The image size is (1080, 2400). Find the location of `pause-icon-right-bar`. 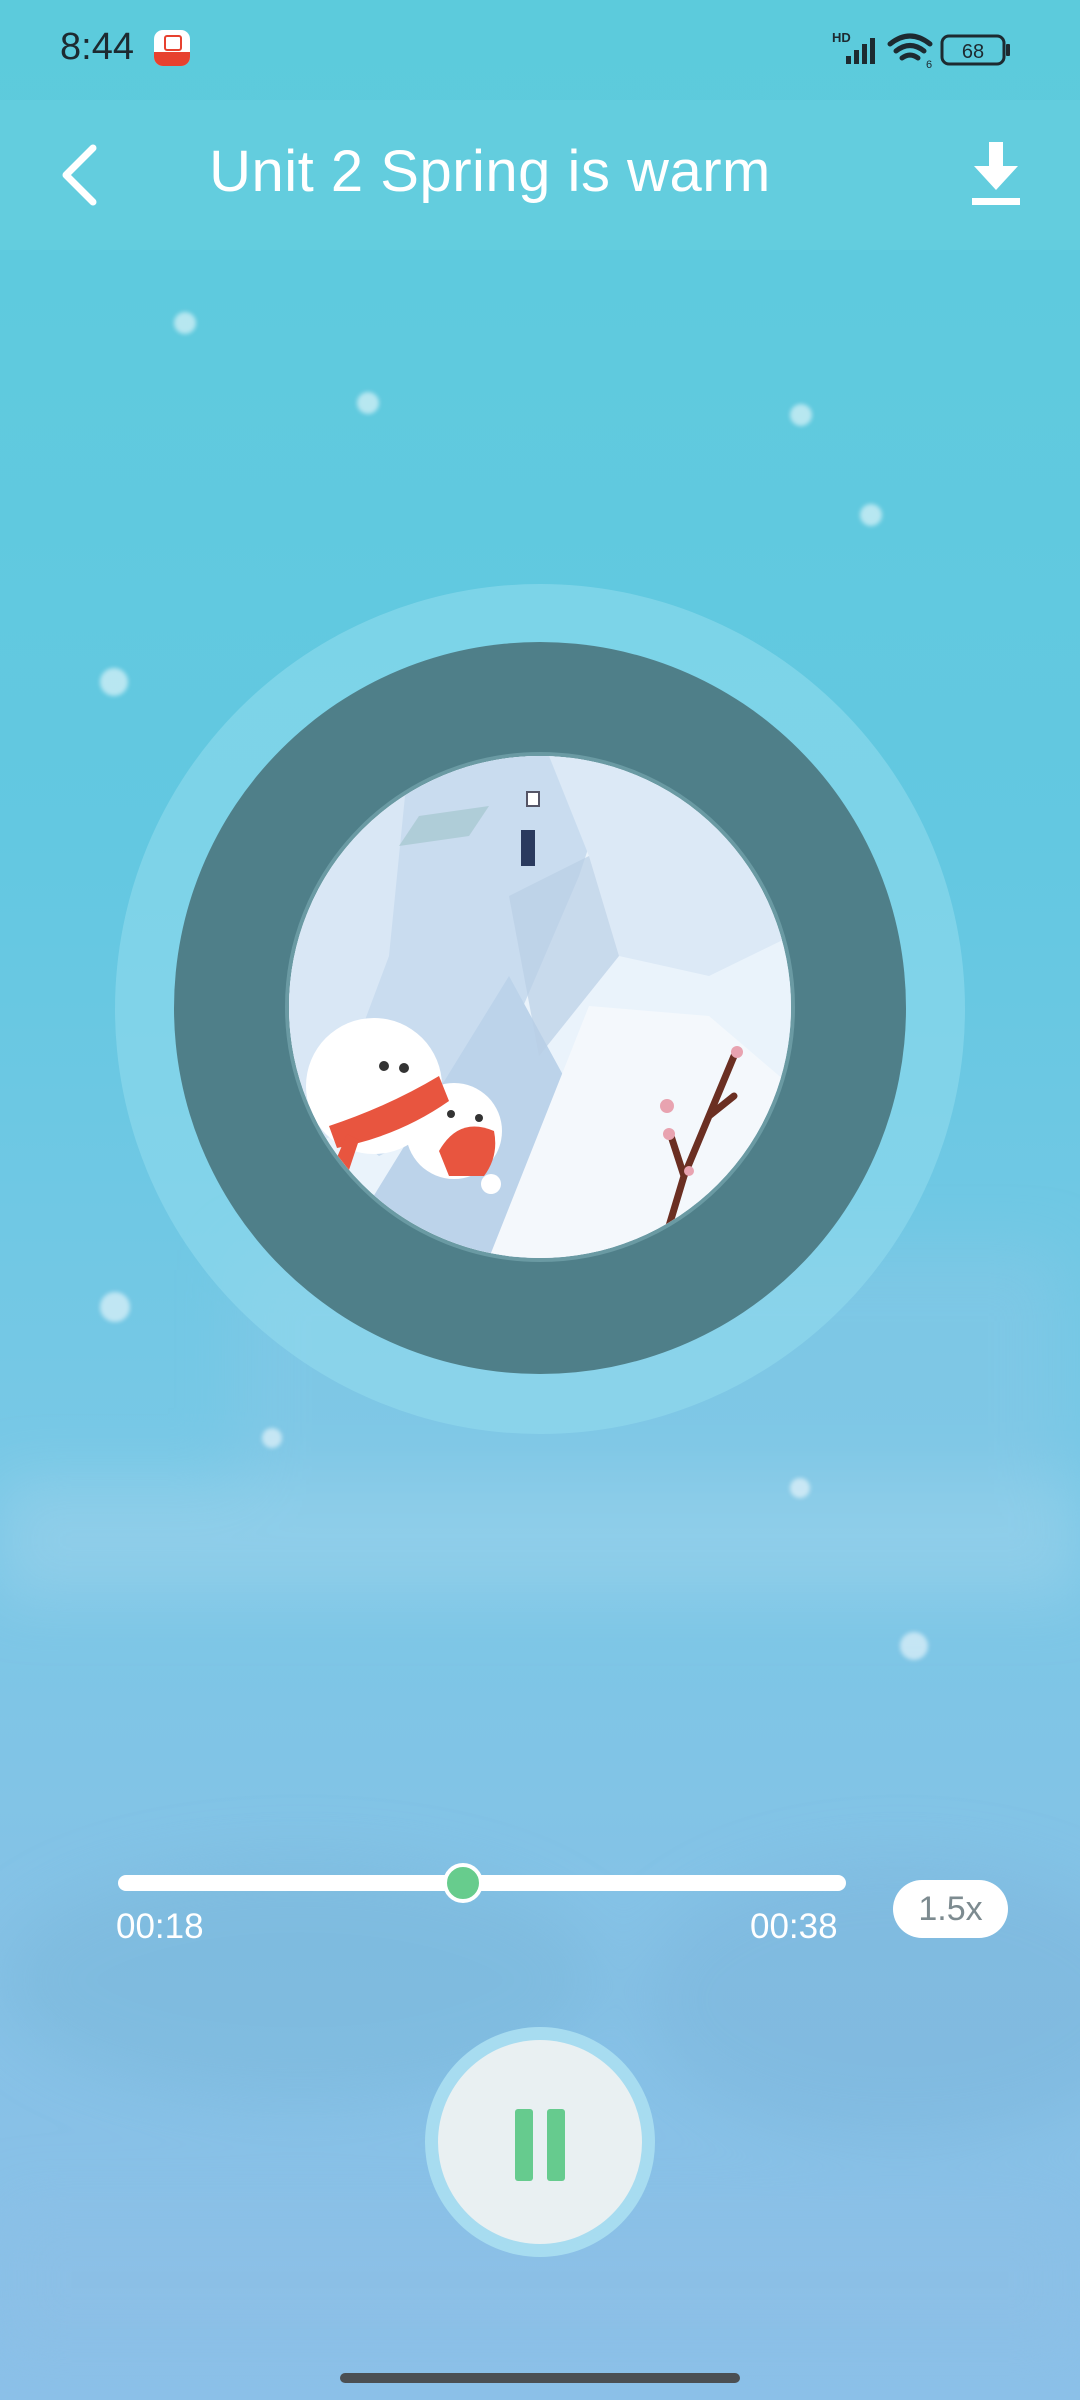

pause-icon-right-bar is located at coordinates (556, 2145).